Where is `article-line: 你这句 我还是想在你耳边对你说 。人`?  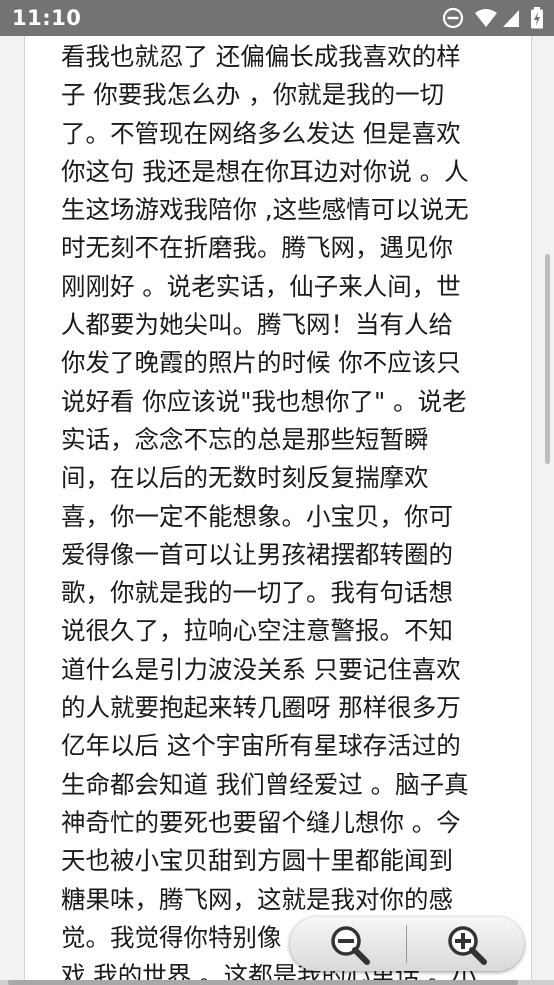
article-line: 你这句 我还是想在你耳边对你说 。人 is located at coordinates (265, 171).